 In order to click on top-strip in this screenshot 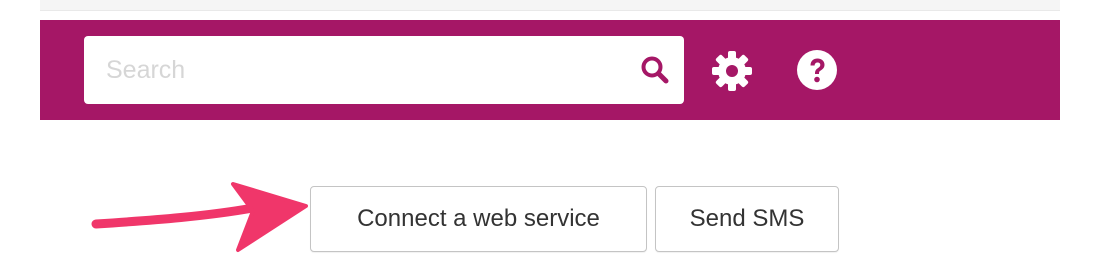, I will do `click(550, 5)`.